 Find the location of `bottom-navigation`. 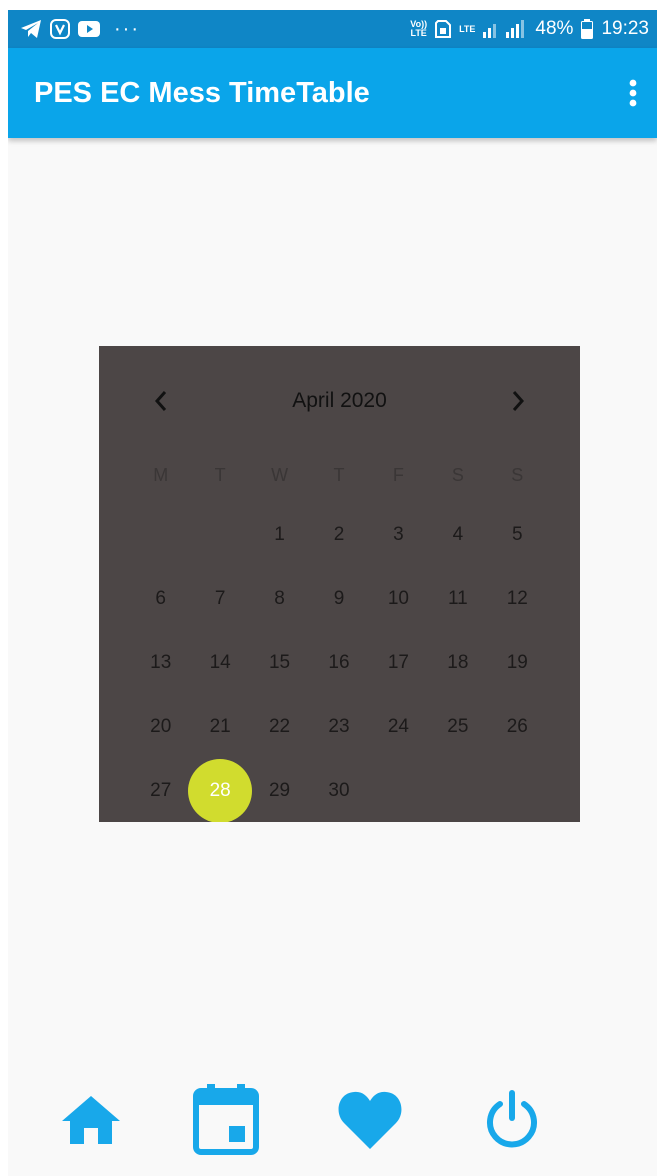

bottom-navigation is located at coordinates (332, 1120).